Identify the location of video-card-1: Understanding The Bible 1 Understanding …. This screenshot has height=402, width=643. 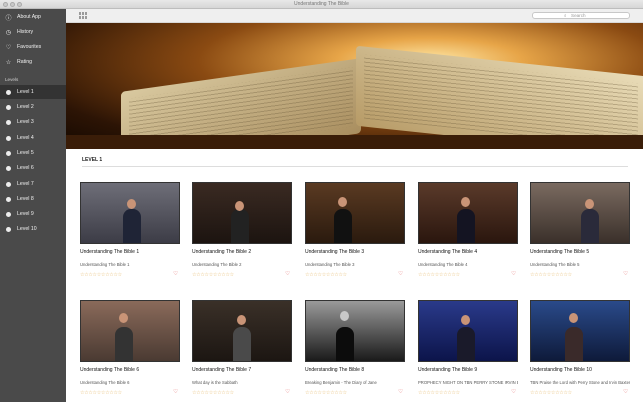
(130, 237).